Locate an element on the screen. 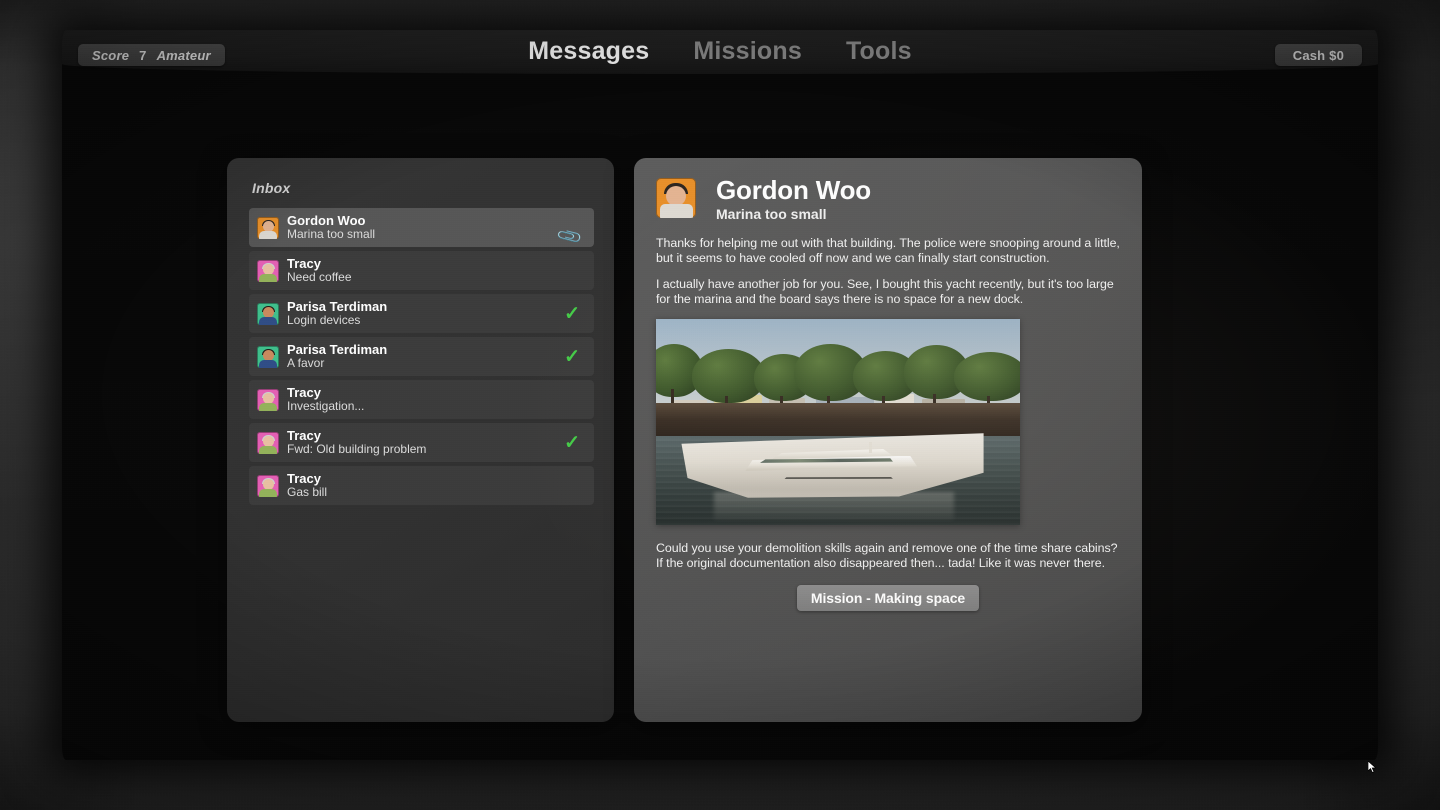  mission-button: Mission - Making space is located at coordinates (888, 597).